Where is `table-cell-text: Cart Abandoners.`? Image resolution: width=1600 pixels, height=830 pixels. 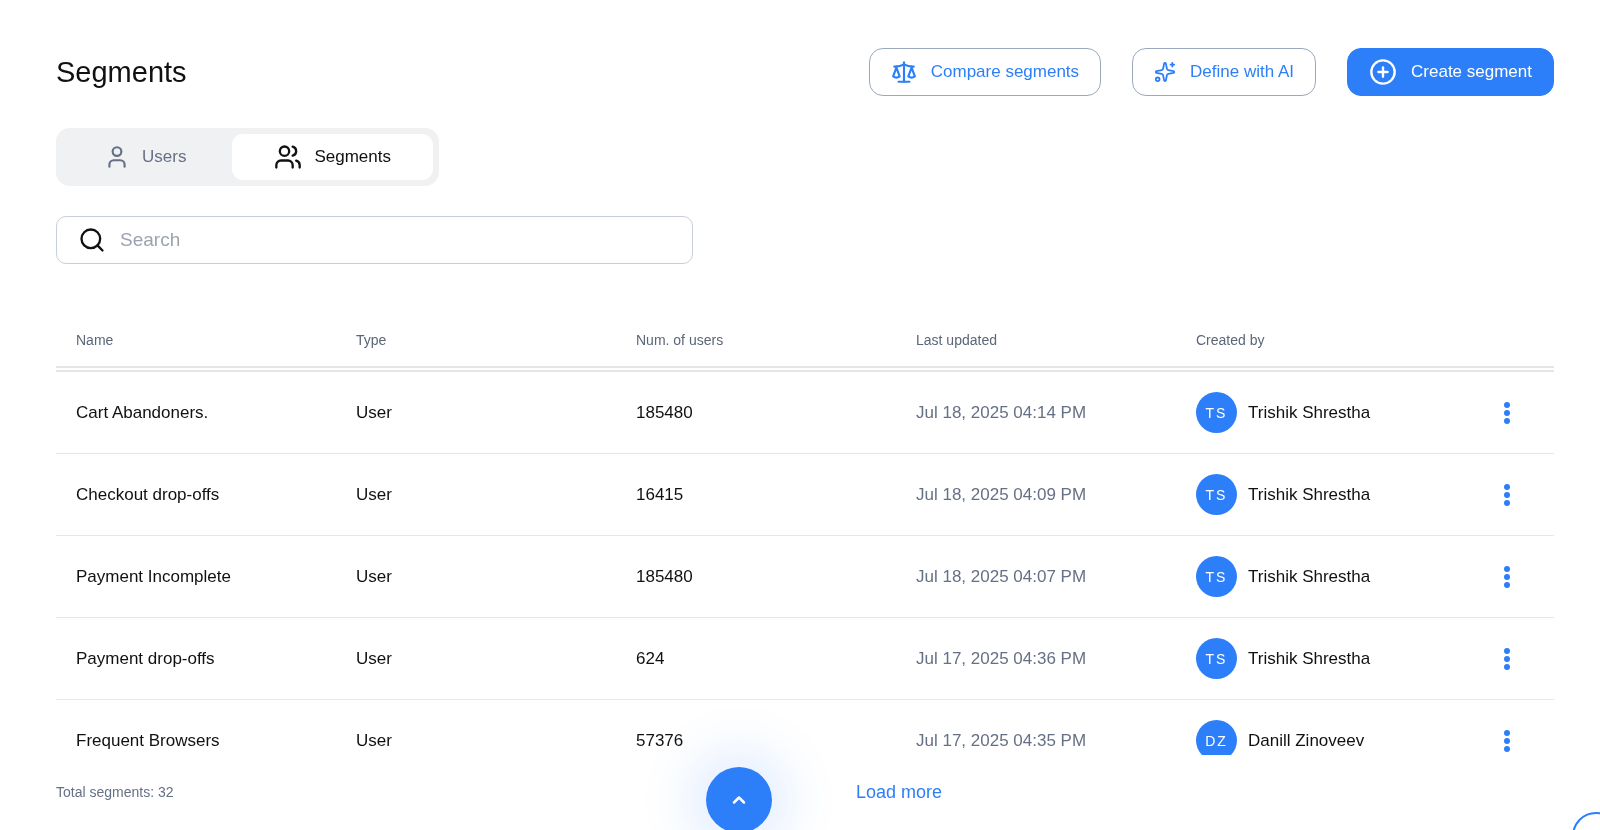
table-cell-text: Cart Abandoners. is located at coordinates (143, 412).